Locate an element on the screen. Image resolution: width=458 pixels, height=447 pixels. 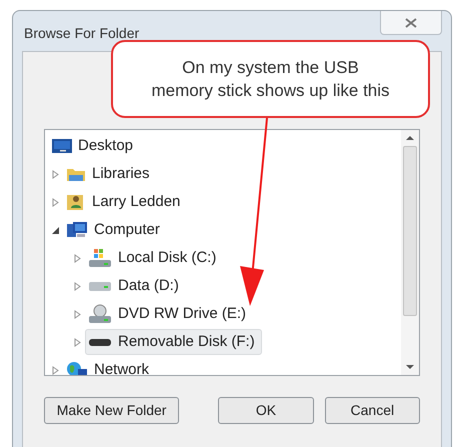
tree-item: Network is located at coordinates (109, 366).